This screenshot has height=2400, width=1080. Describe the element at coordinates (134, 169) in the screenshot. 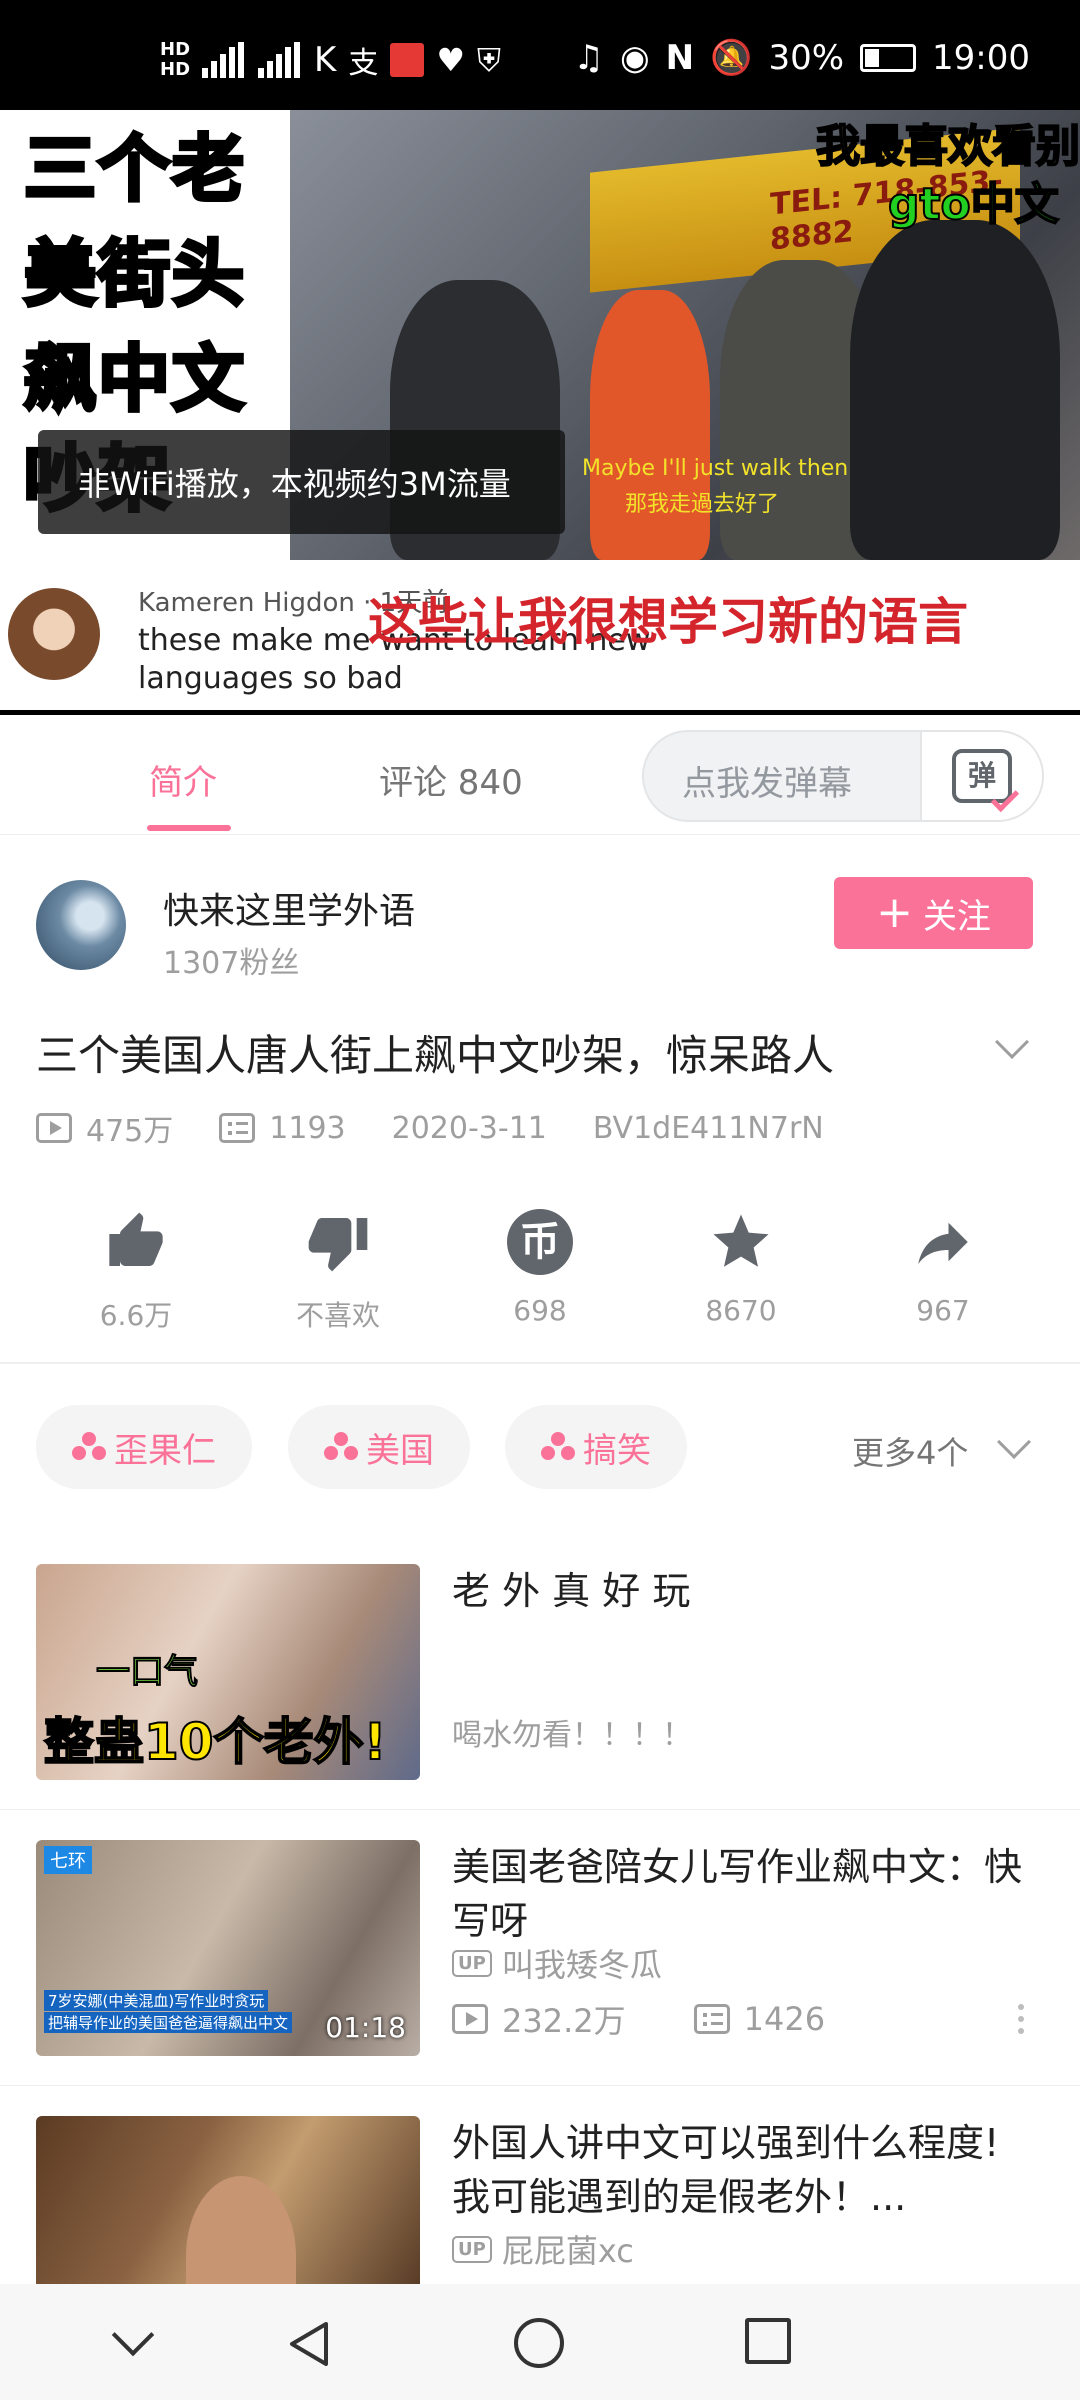

I see `overlay-title-line-1: 三个老` at that location.